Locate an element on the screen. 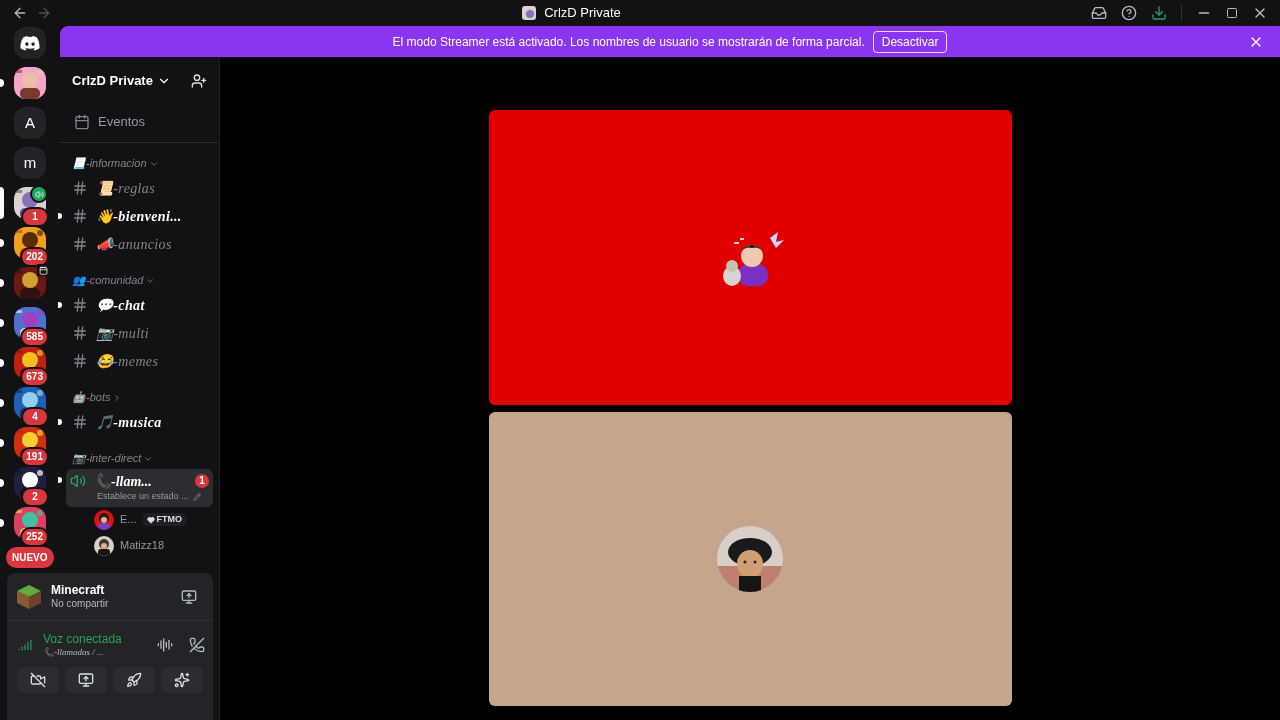 The image size is (1280, 720). activities-button is located at coordinates (134, 680).